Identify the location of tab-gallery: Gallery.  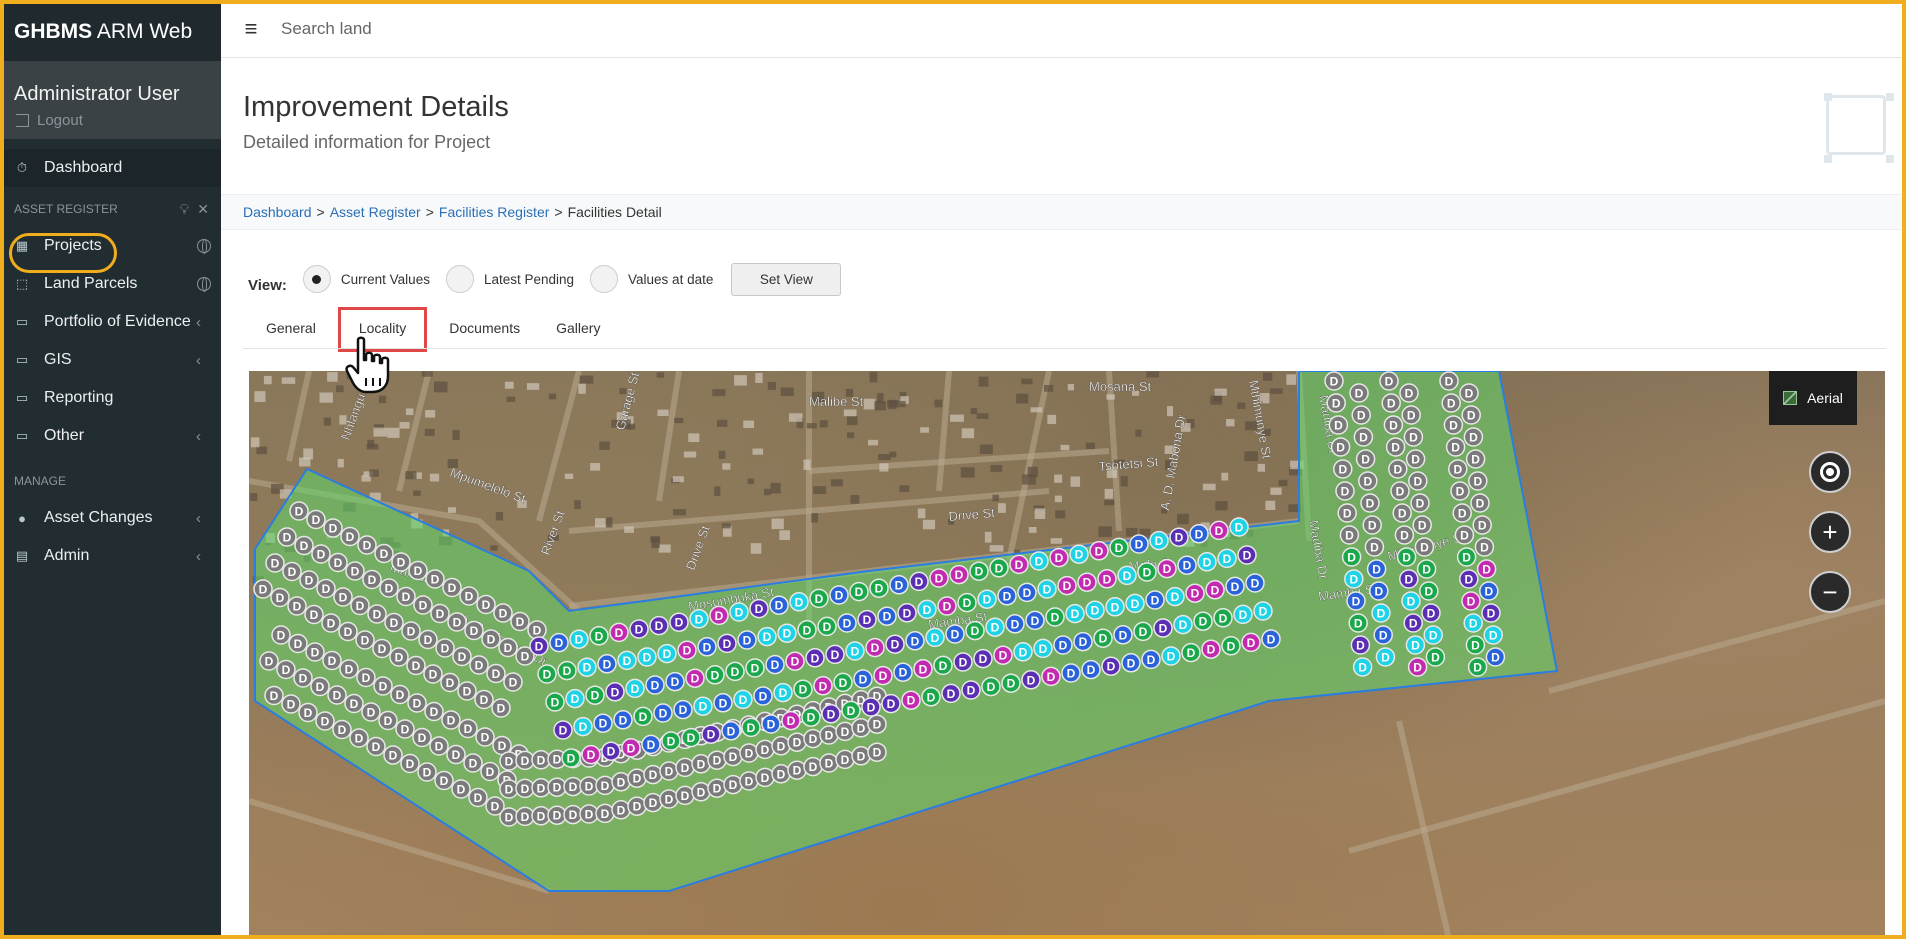
(578, 328).